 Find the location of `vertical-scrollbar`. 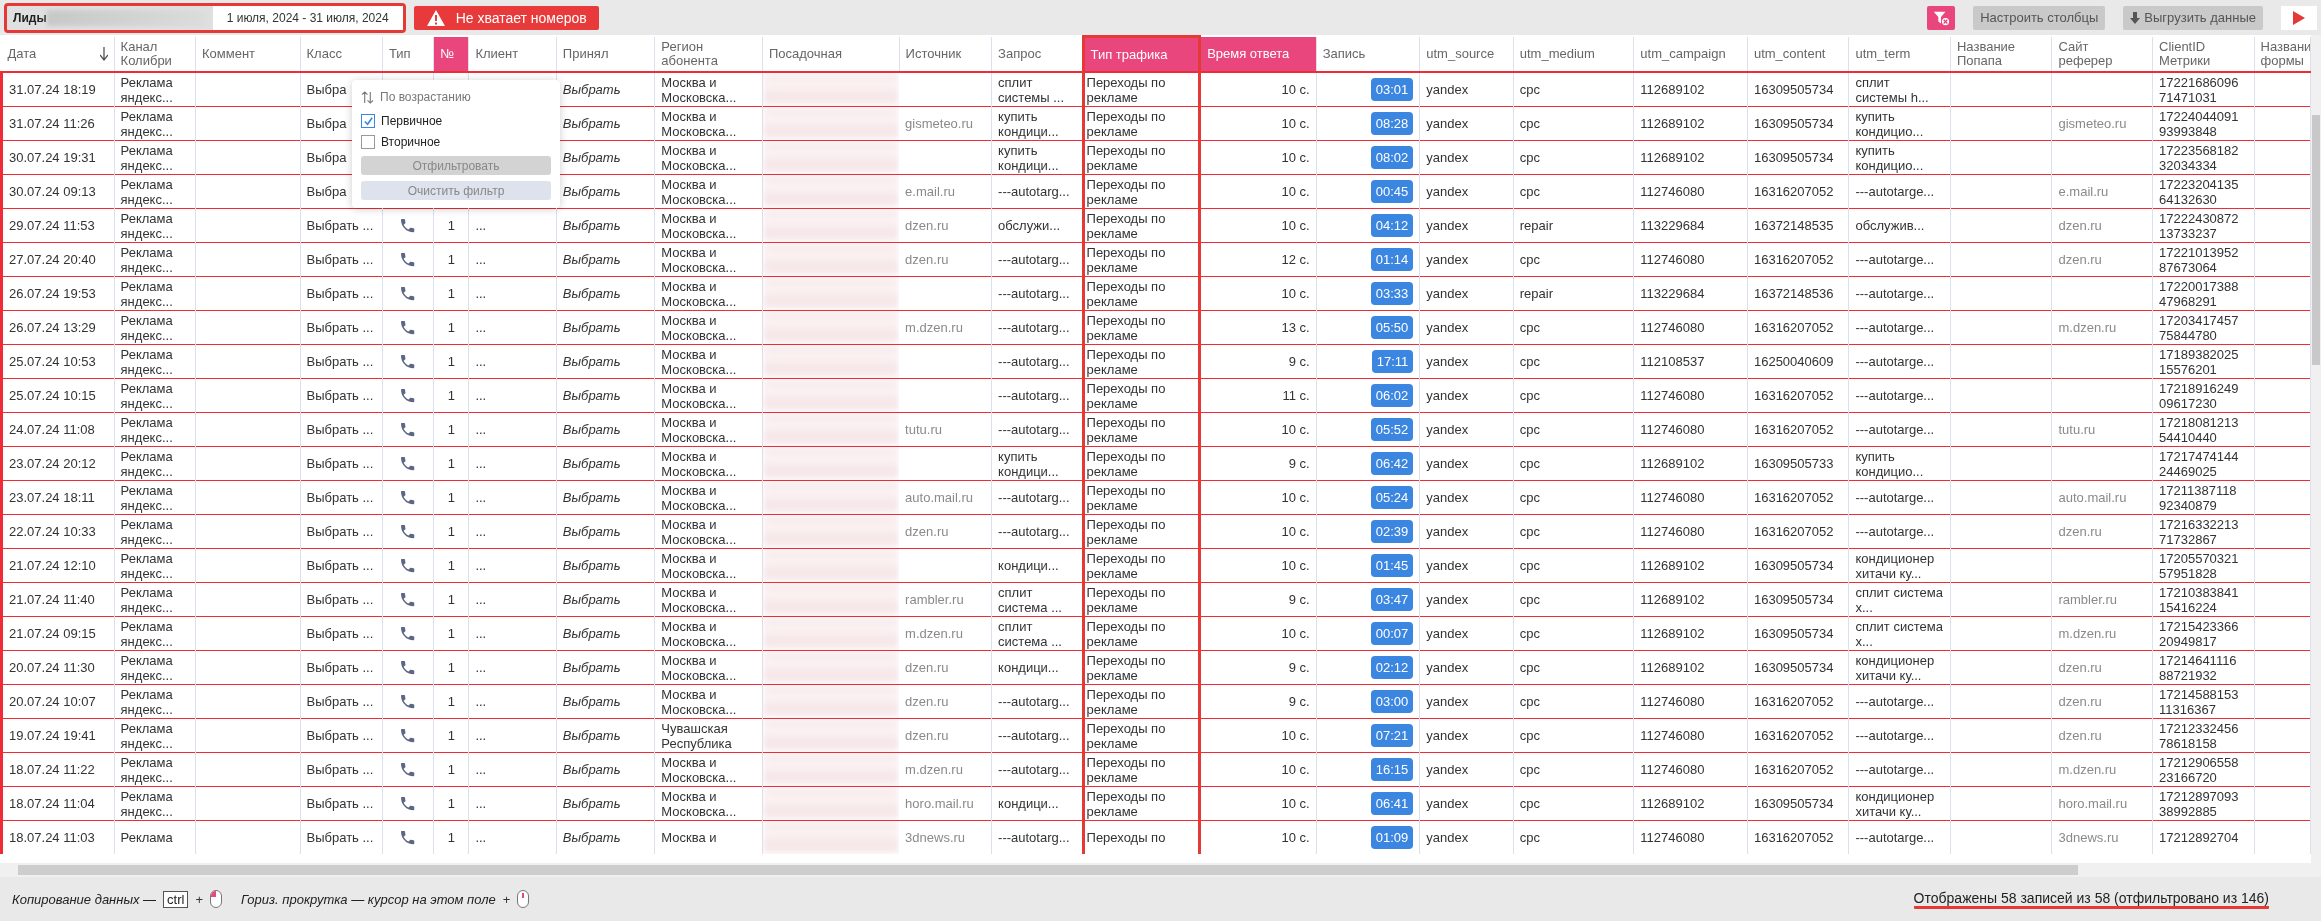

vertical-scrollbar is located at coordinates (2316, 449).